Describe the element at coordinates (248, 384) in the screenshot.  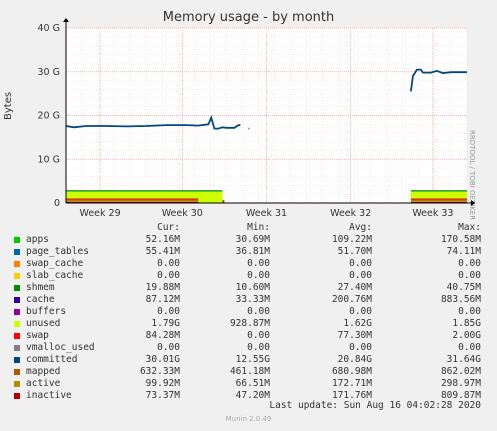
I see `legend-row-active: active 99.92M 66.51M 172.71M 298.97M` at that location.